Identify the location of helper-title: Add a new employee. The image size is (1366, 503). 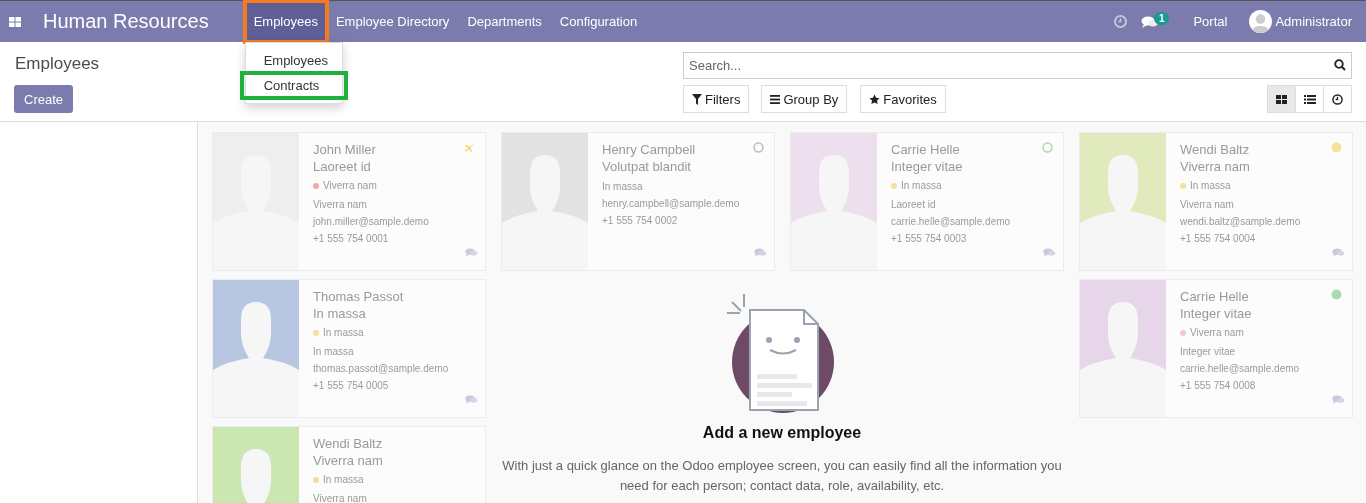
(782, 433).